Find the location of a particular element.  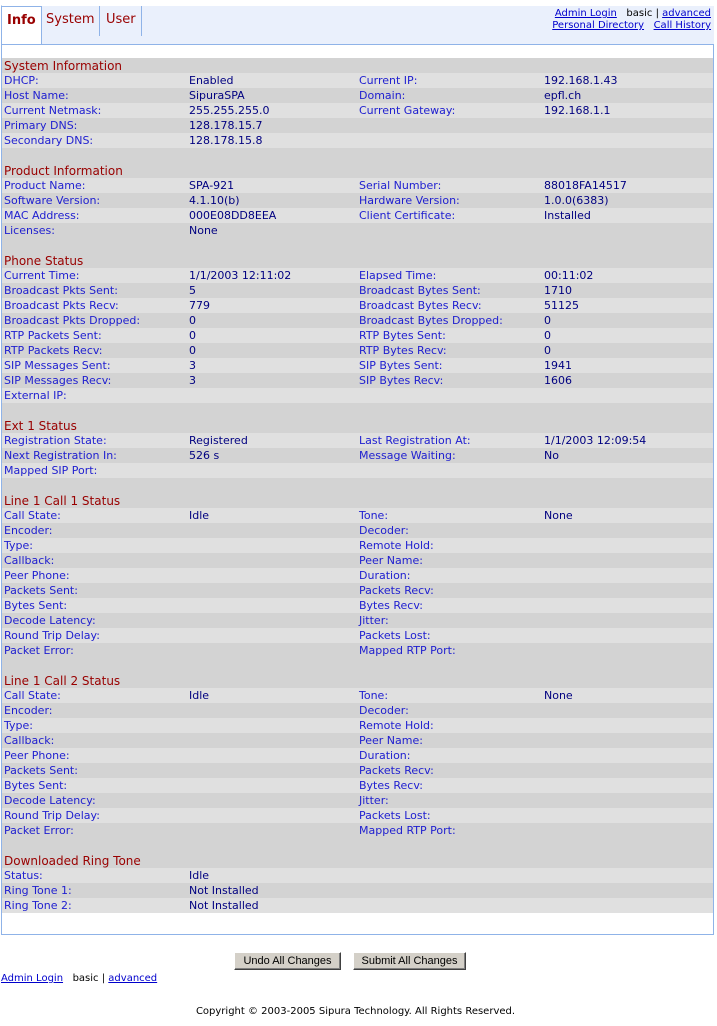

field-value: 192.168.1.1 is located at coordinates (577, 110).